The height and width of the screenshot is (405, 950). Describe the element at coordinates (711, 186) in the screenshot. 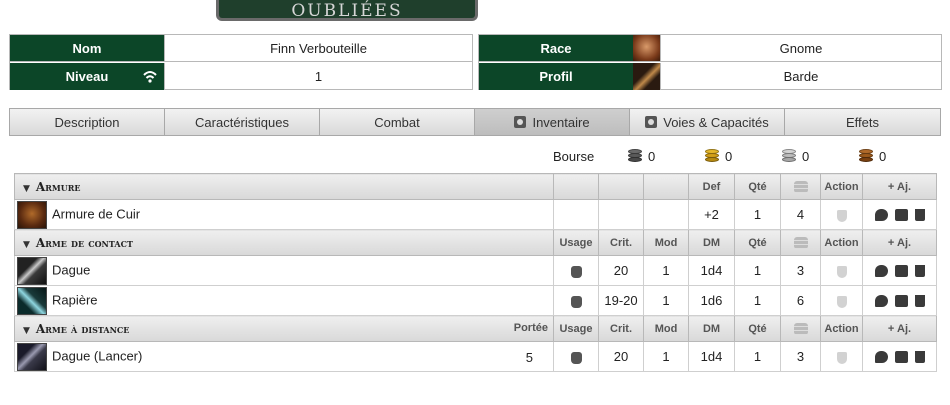

I see `col-def: Def` at that location.